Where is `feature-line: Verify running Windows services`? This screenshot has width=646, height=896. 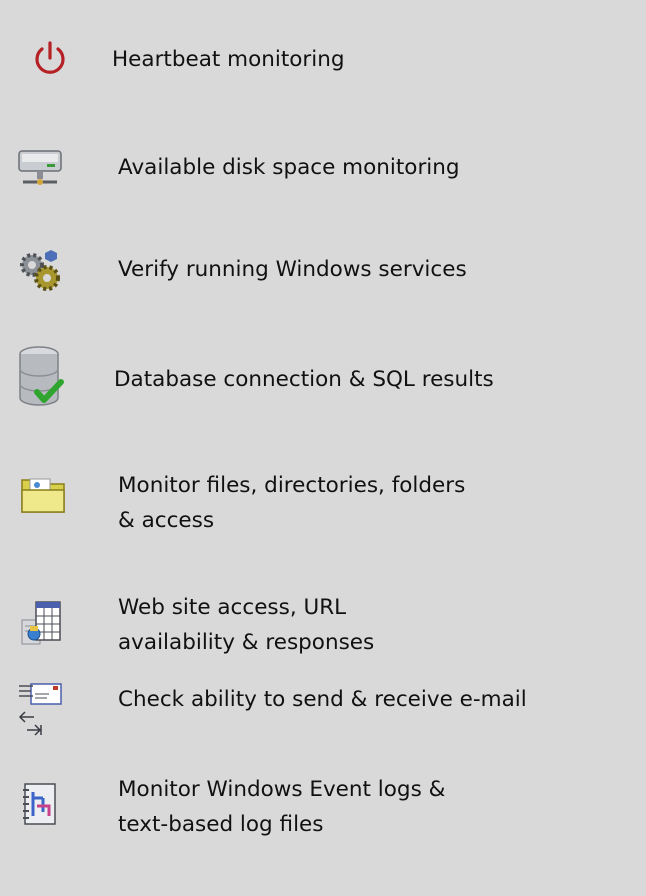
feature-line: Verify running Windows services is located at coordinates (292, 269).